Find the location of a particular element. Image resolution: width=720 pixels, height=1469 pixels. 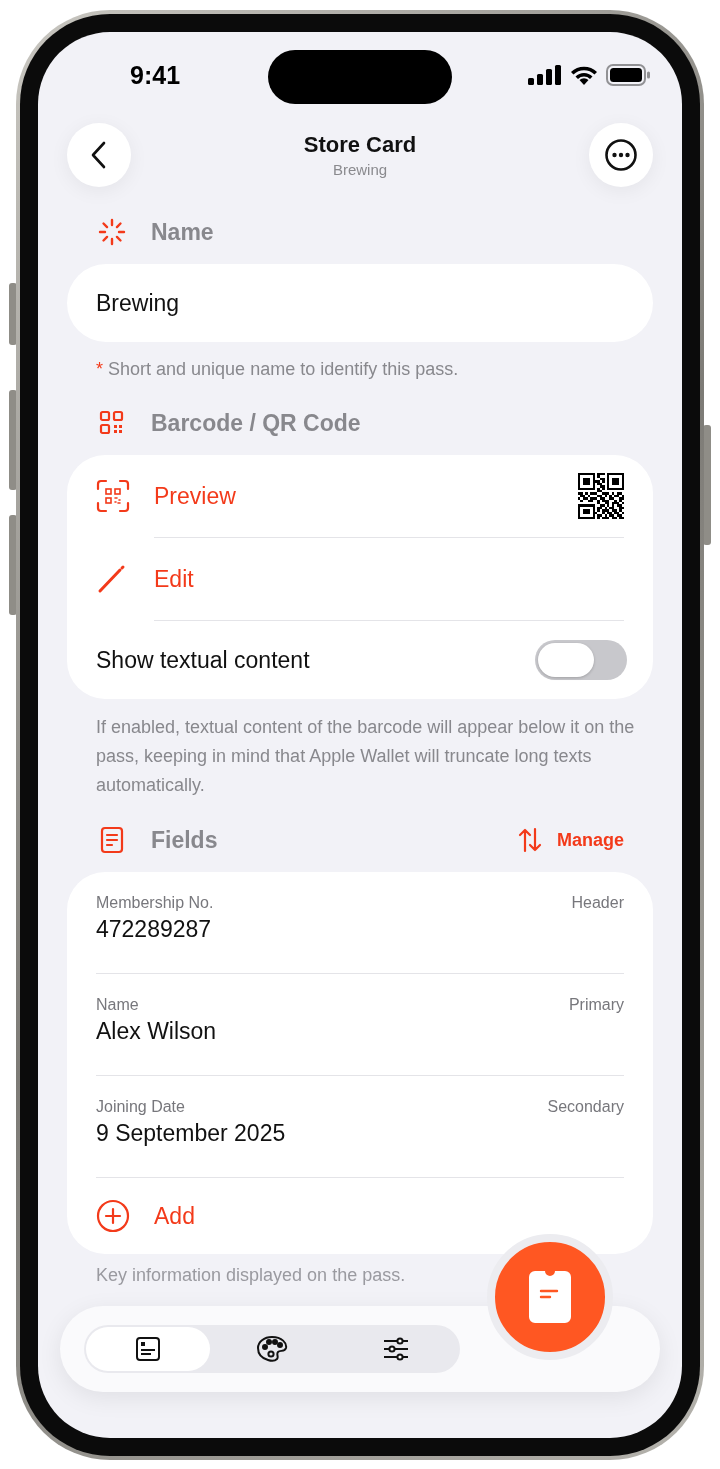

palette-icon is located at coordinates (272, 1349).